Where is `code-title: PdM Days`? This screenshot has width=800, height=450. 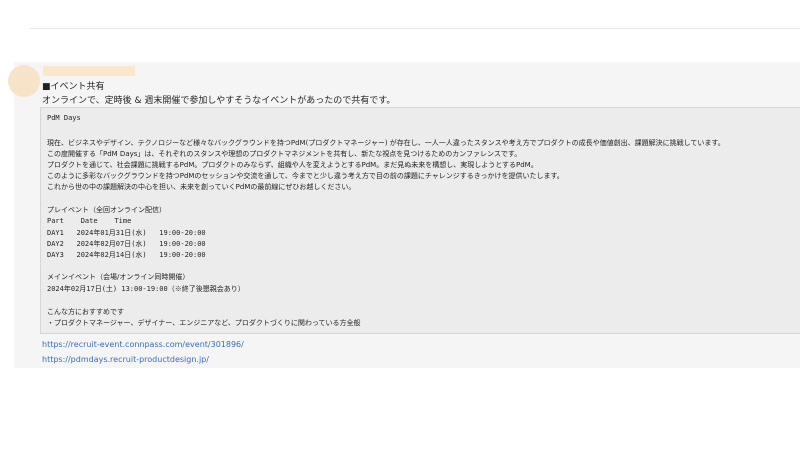 code-title: PdM Days is located at coordinates (64, 118).